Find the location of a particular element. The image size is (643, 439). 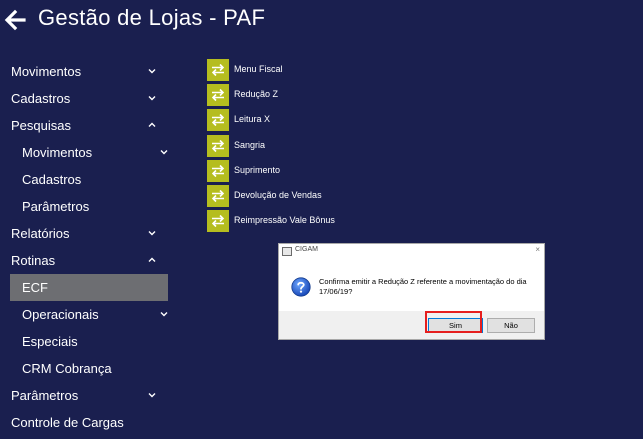

sidebar-item-label: CRM Cobrança is located at coordinates (67, 368).